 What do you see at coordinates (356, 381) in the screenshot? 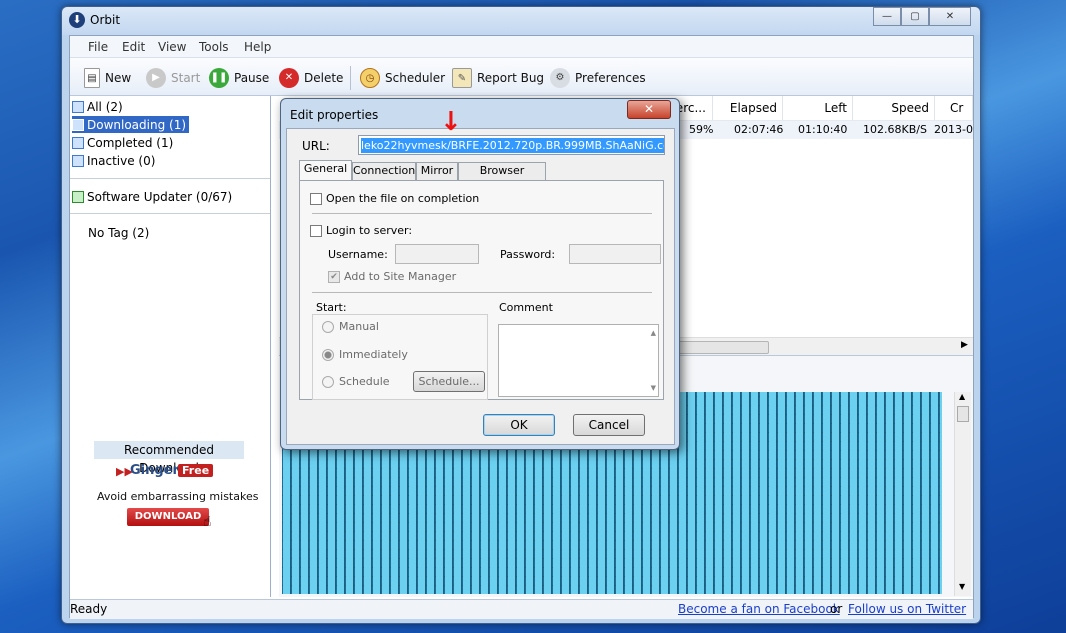
I see `schedule-radio: Schedule` at bounding box center [356, 381].